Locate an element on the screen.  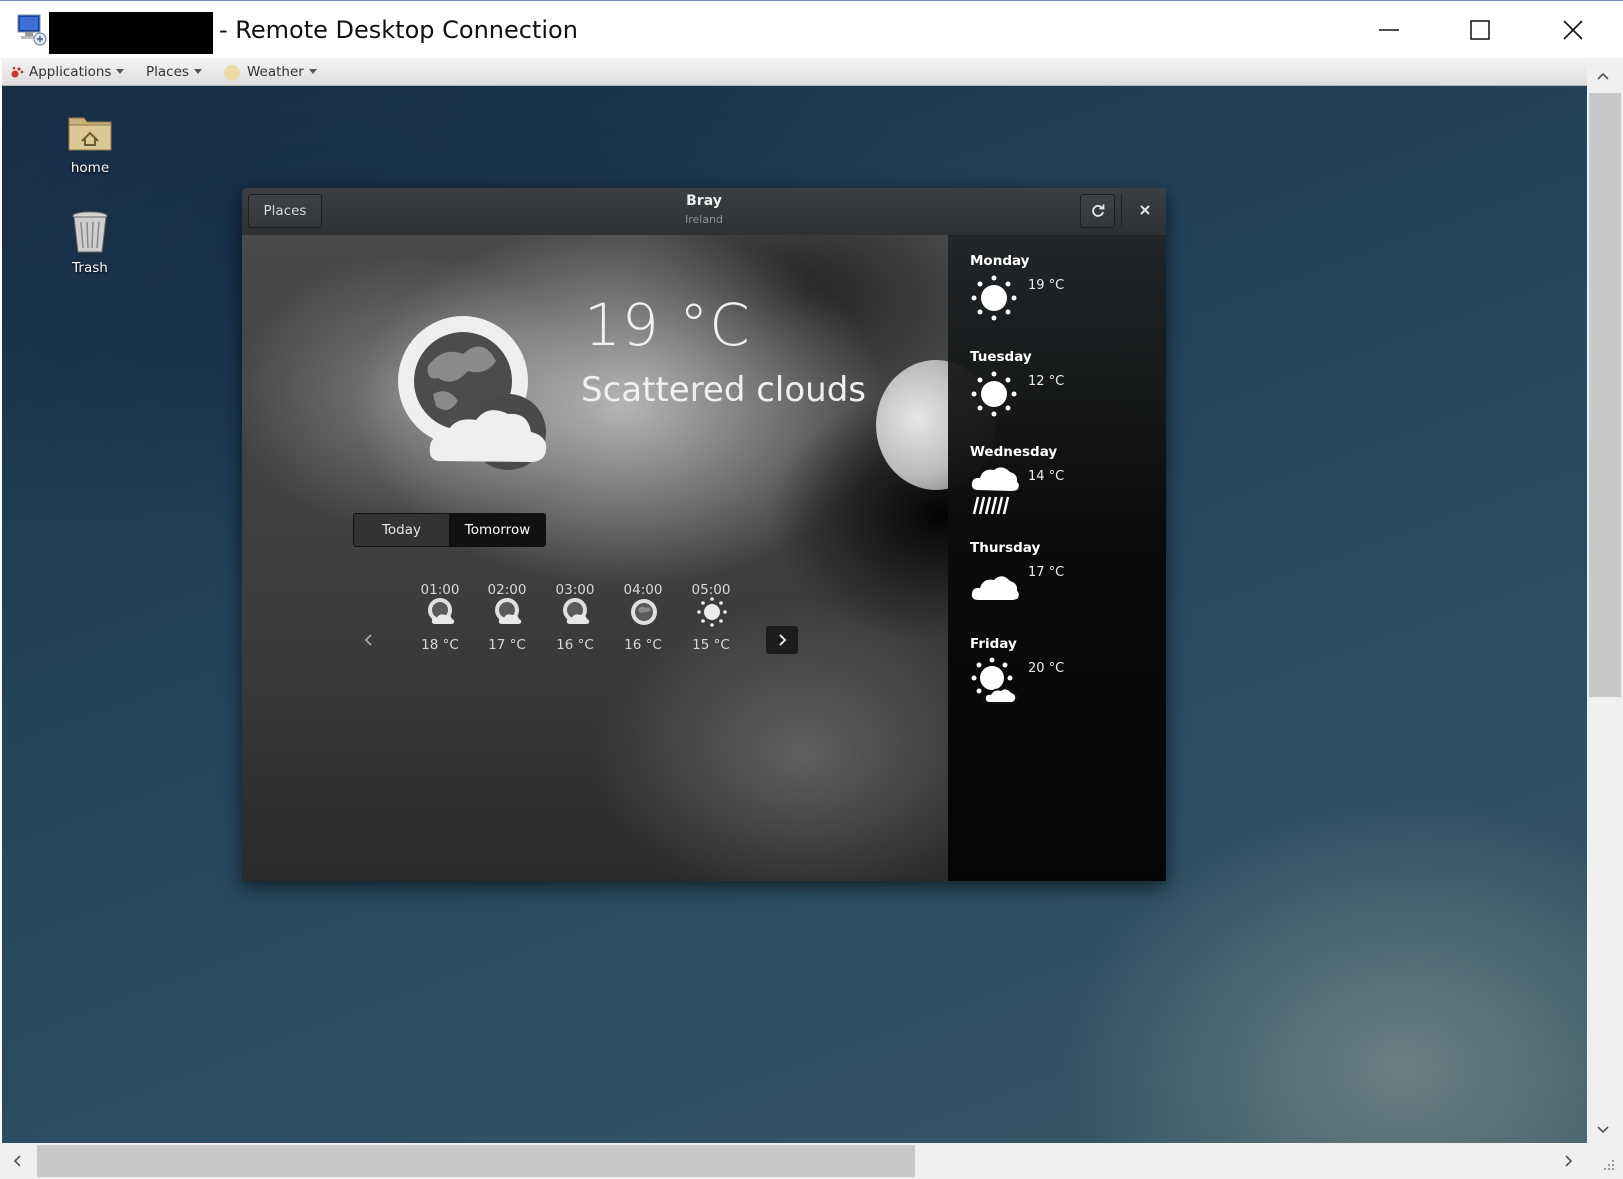
remote-desktop-icon is located at coordinates (32, 30).